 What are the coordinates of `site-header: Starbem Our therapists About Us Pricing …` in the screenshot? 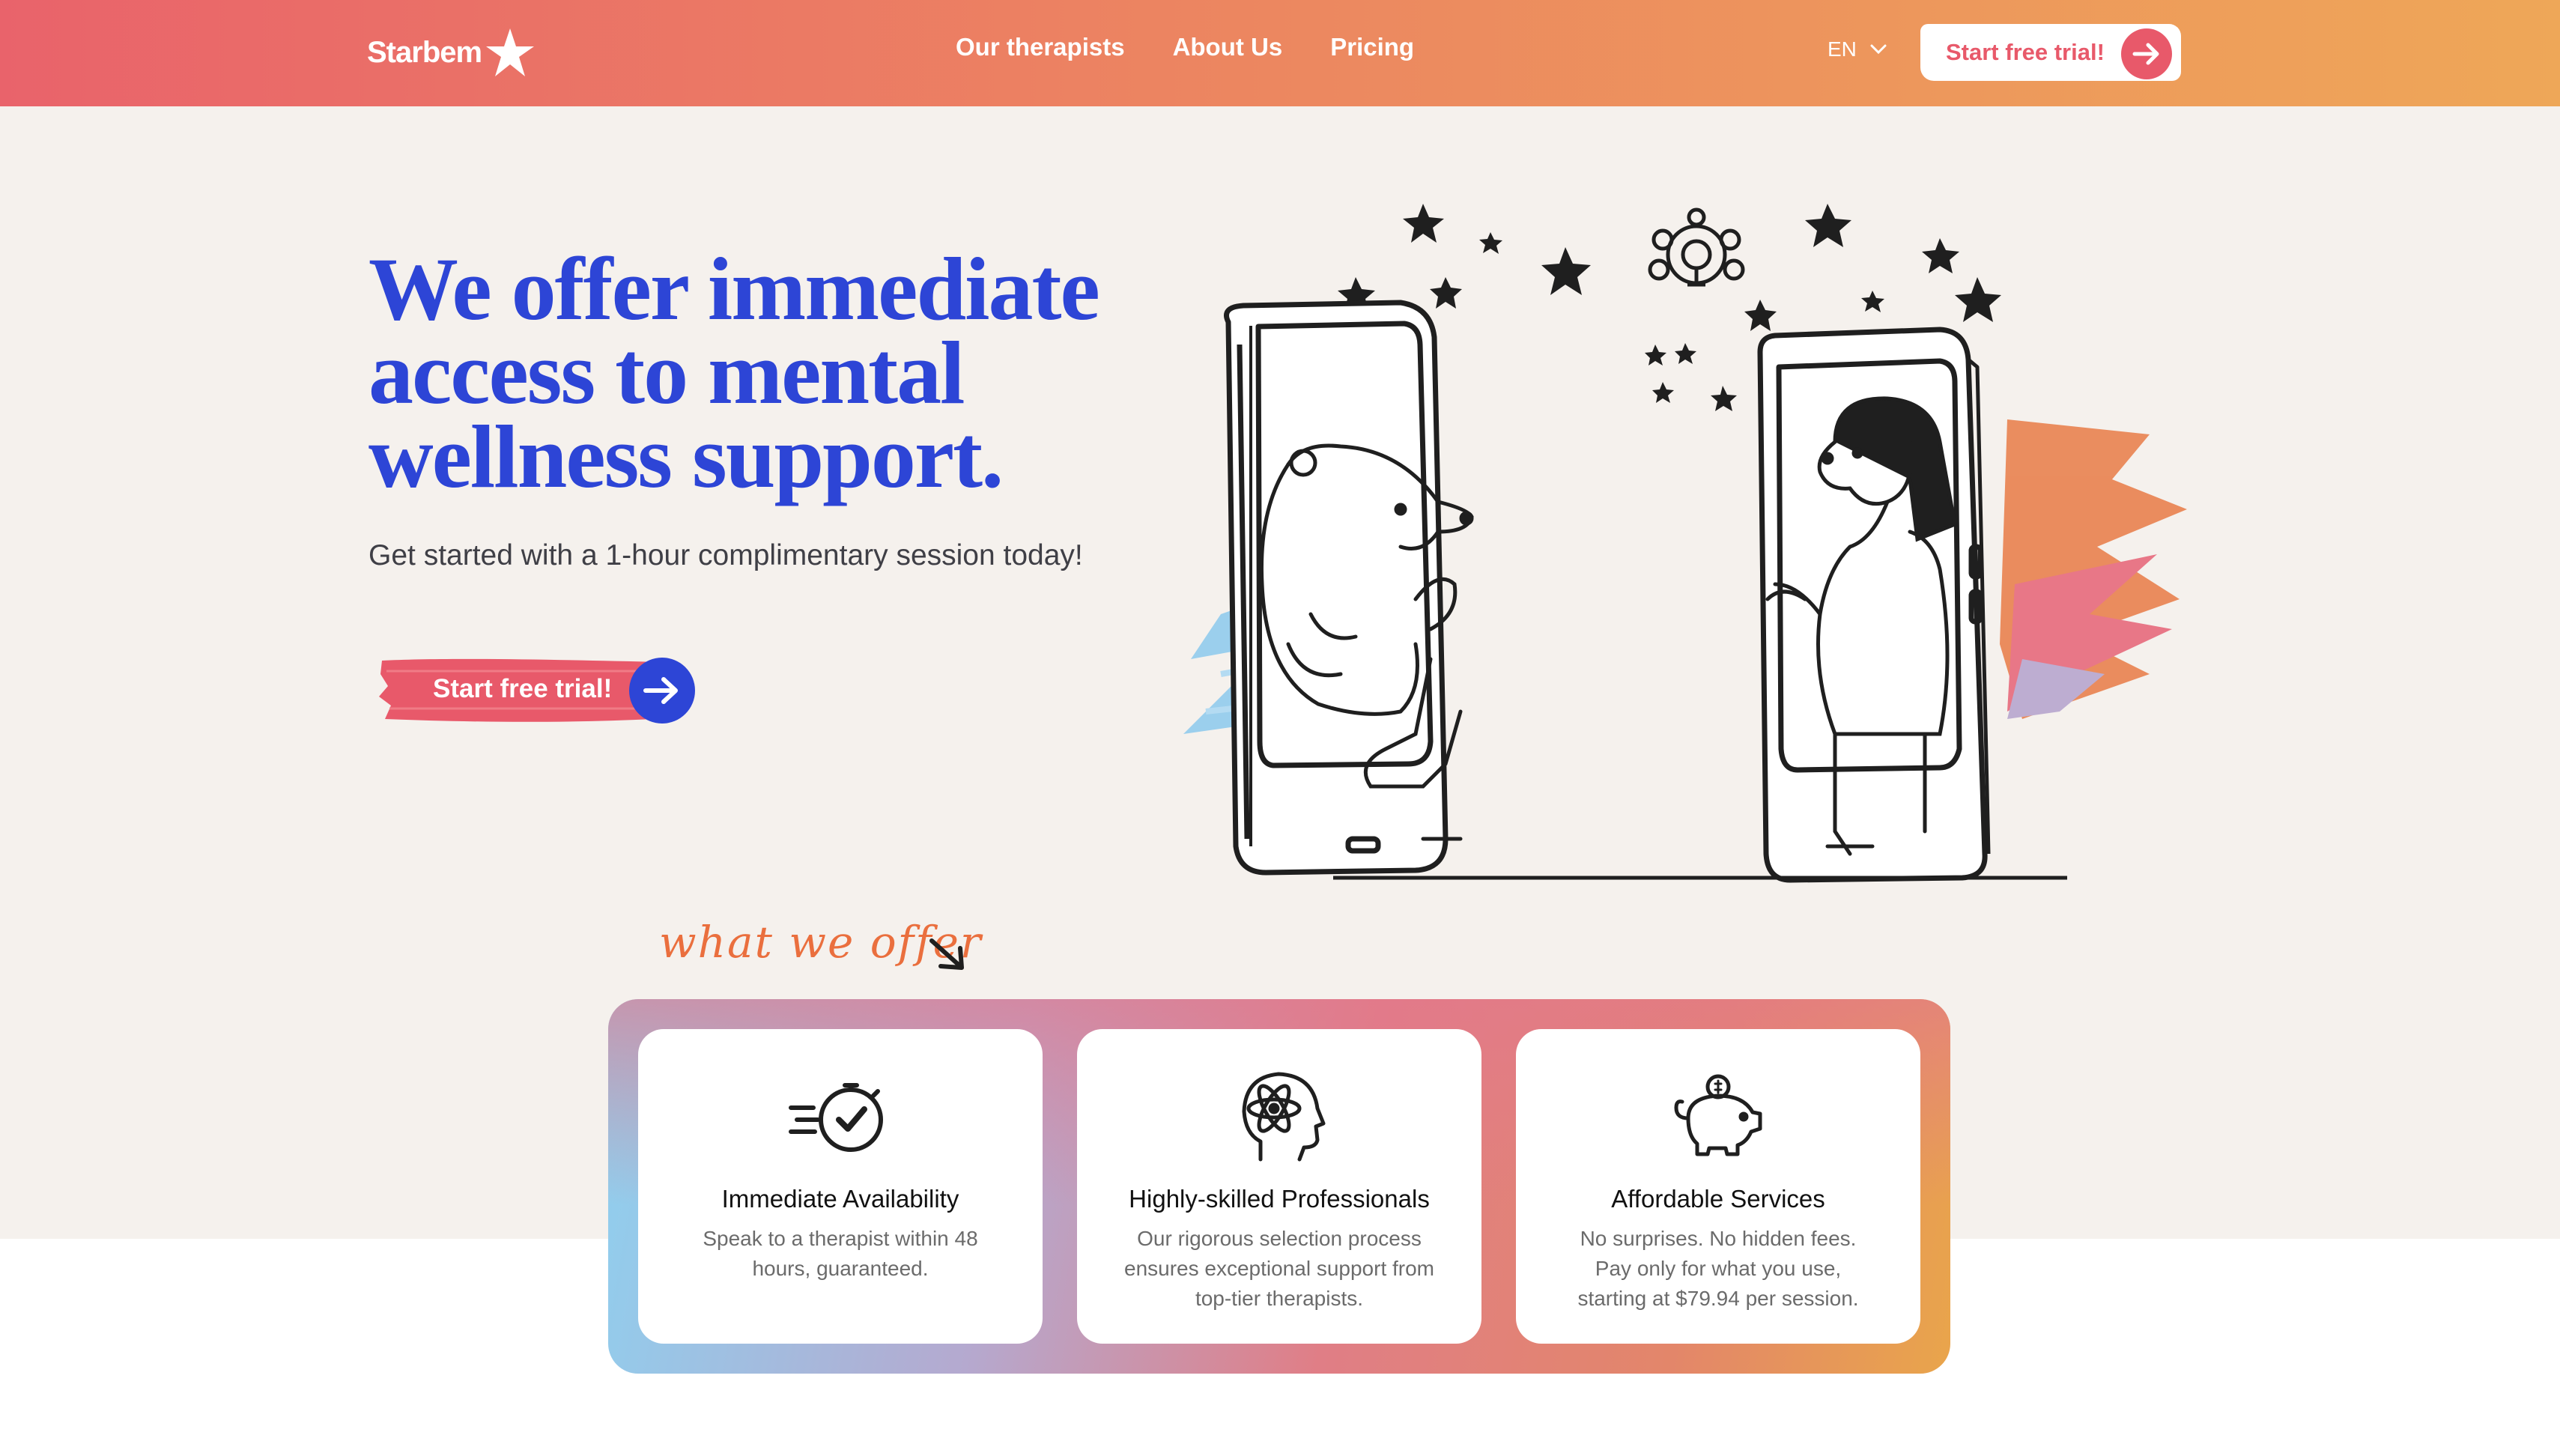 It's located at (1280, 53).